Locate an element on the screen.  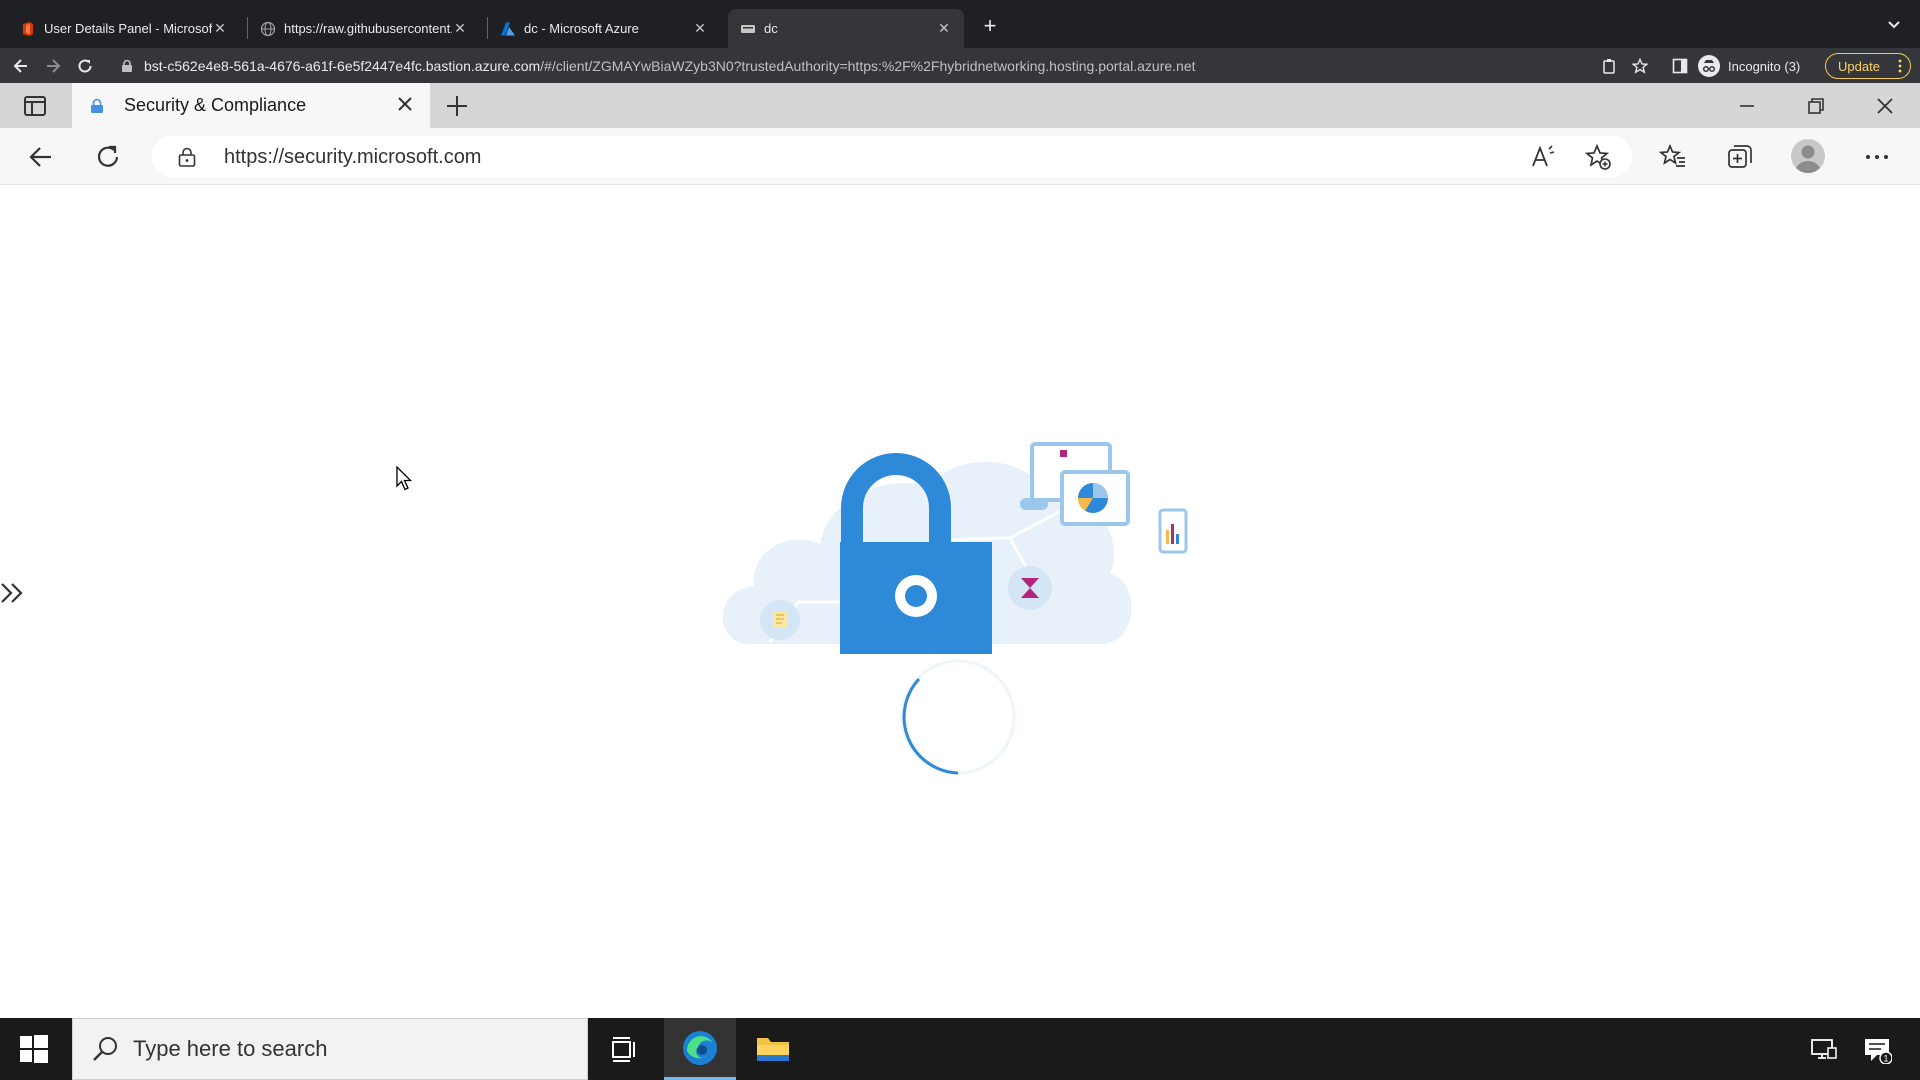
taskbar-edge-app is located at coordinates (700, 1049).